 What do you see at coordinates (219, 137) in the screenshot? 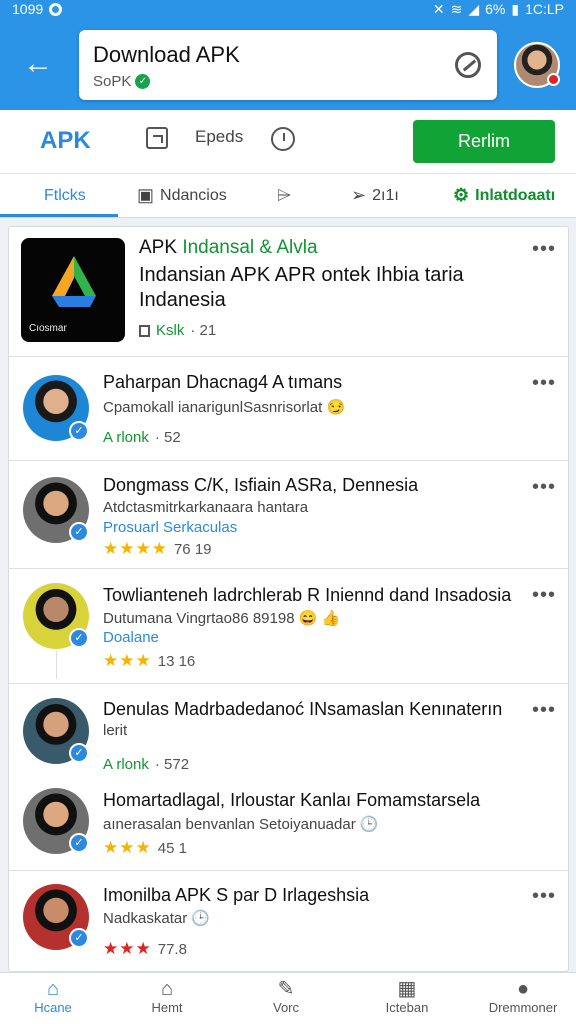
I see `epeds-button: Epeds` at bounding box center [219, 137].